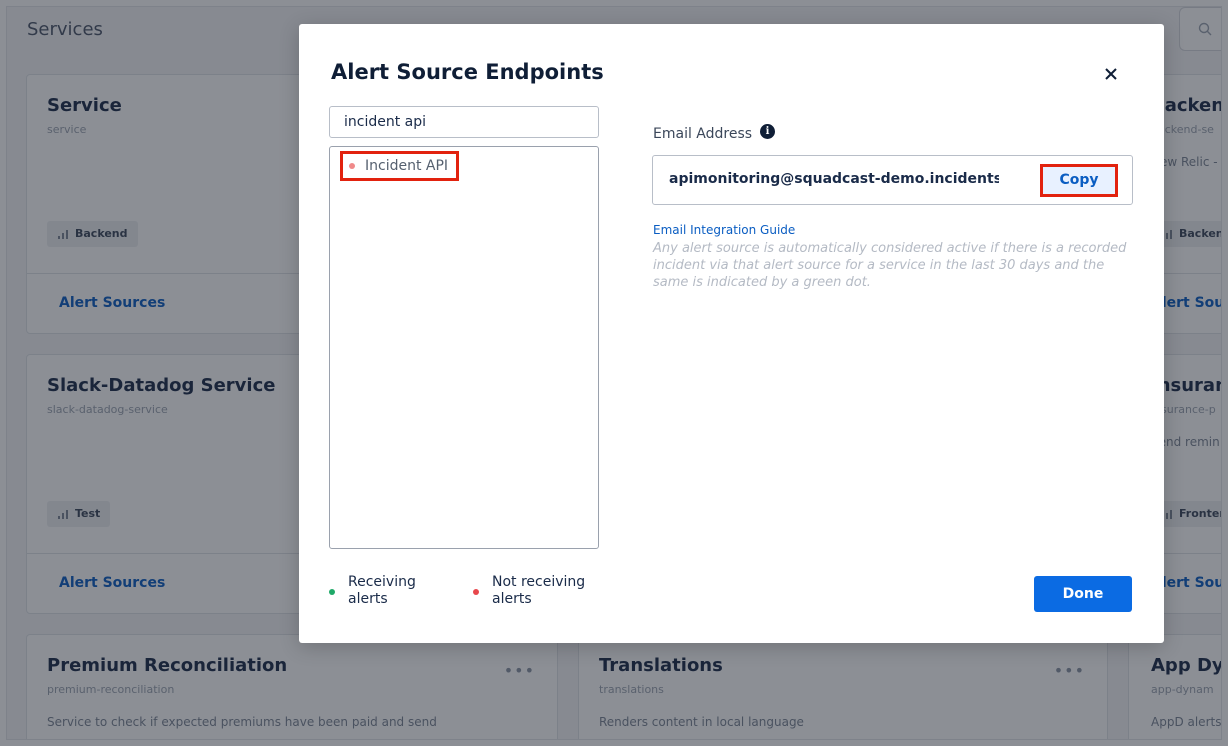 The height and width of the screenshot is (746, 1228). Describe the element at coordinates (539, 590) in the screenshot. I see `legend-label: Not receiving alerts` at that location.